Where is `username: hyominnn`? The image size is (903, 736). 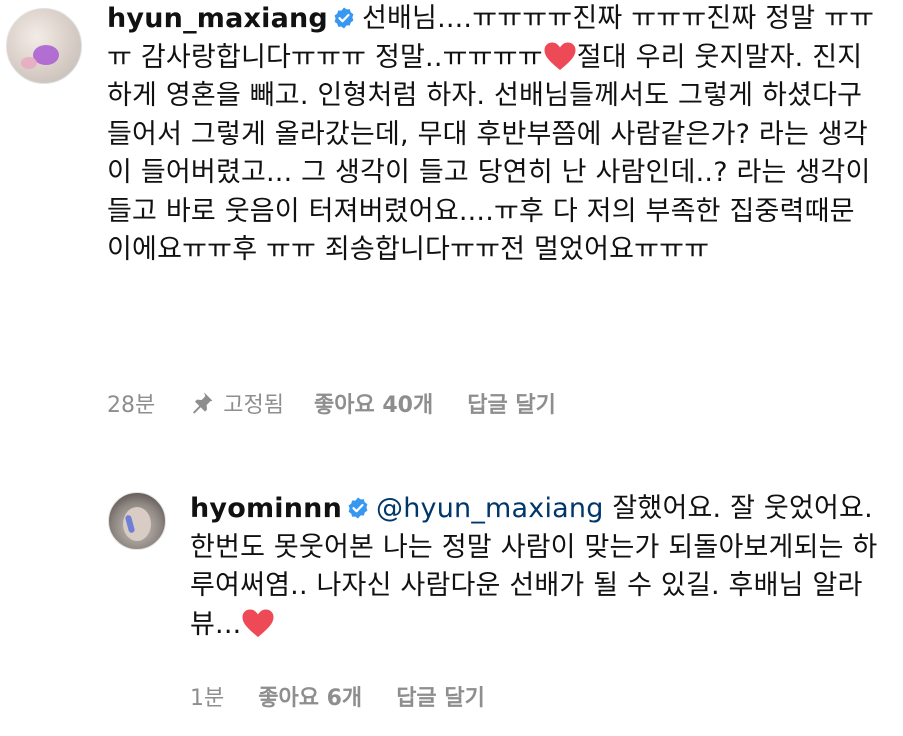 username: hyominnn is located at coordinates (266, 508).